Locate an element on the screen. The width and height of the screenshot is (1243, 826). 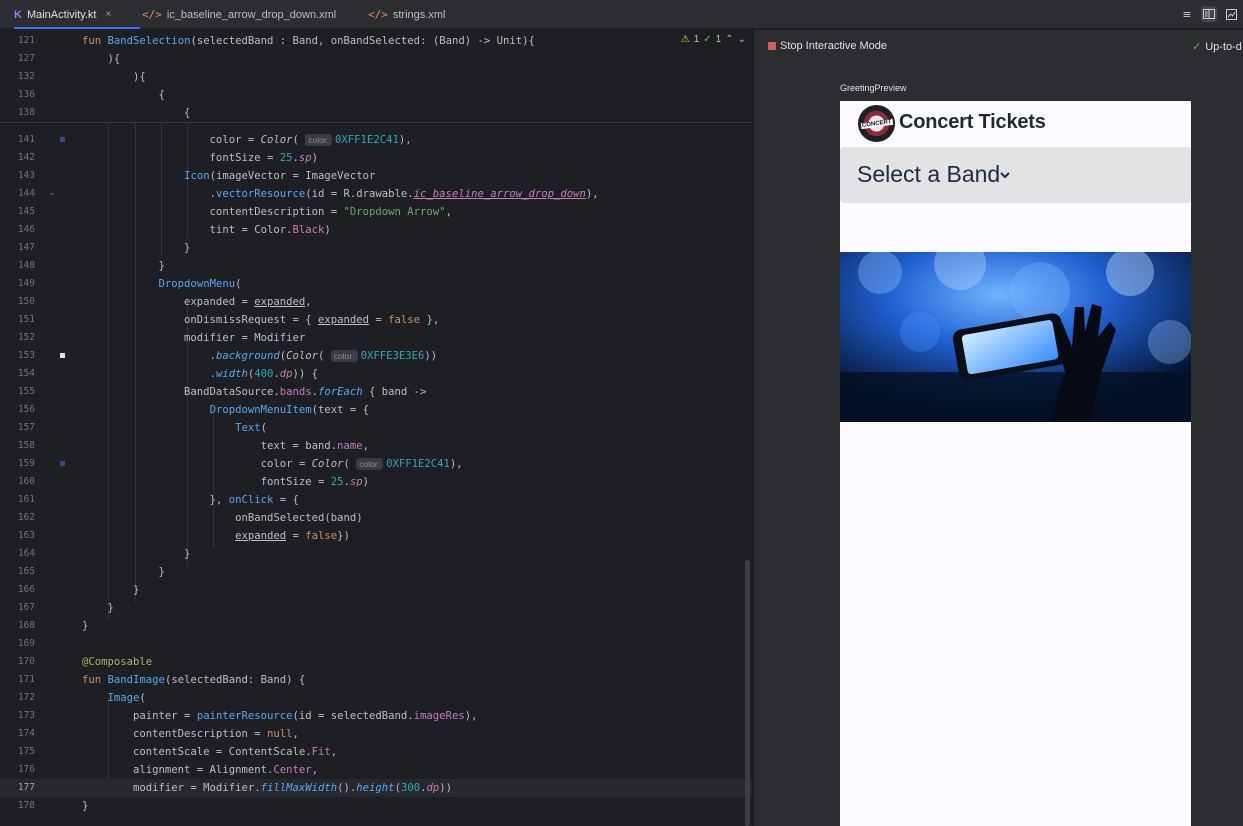
code-line: 172 Image( is located at coordinates (81, 698).